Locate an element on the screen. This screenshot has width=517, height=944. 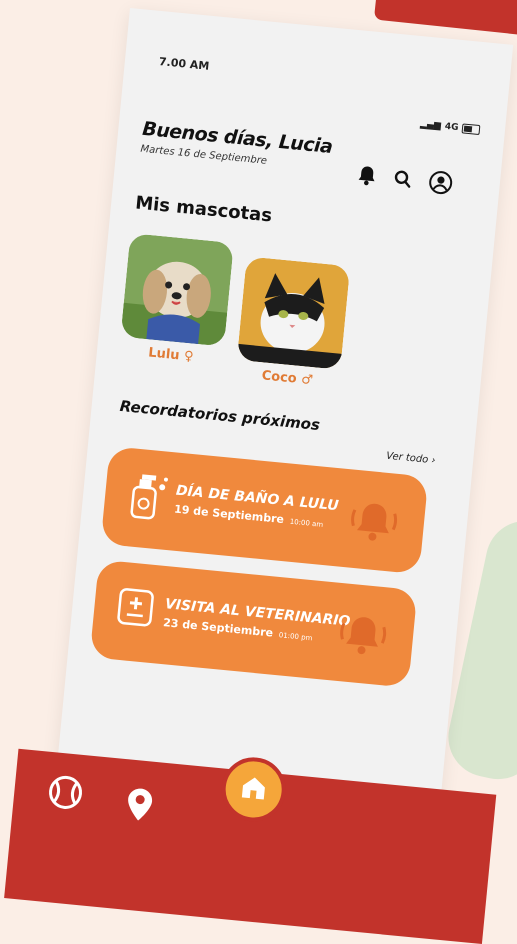
see-all-link: Ver todo › is located at coordinates (411, 459).